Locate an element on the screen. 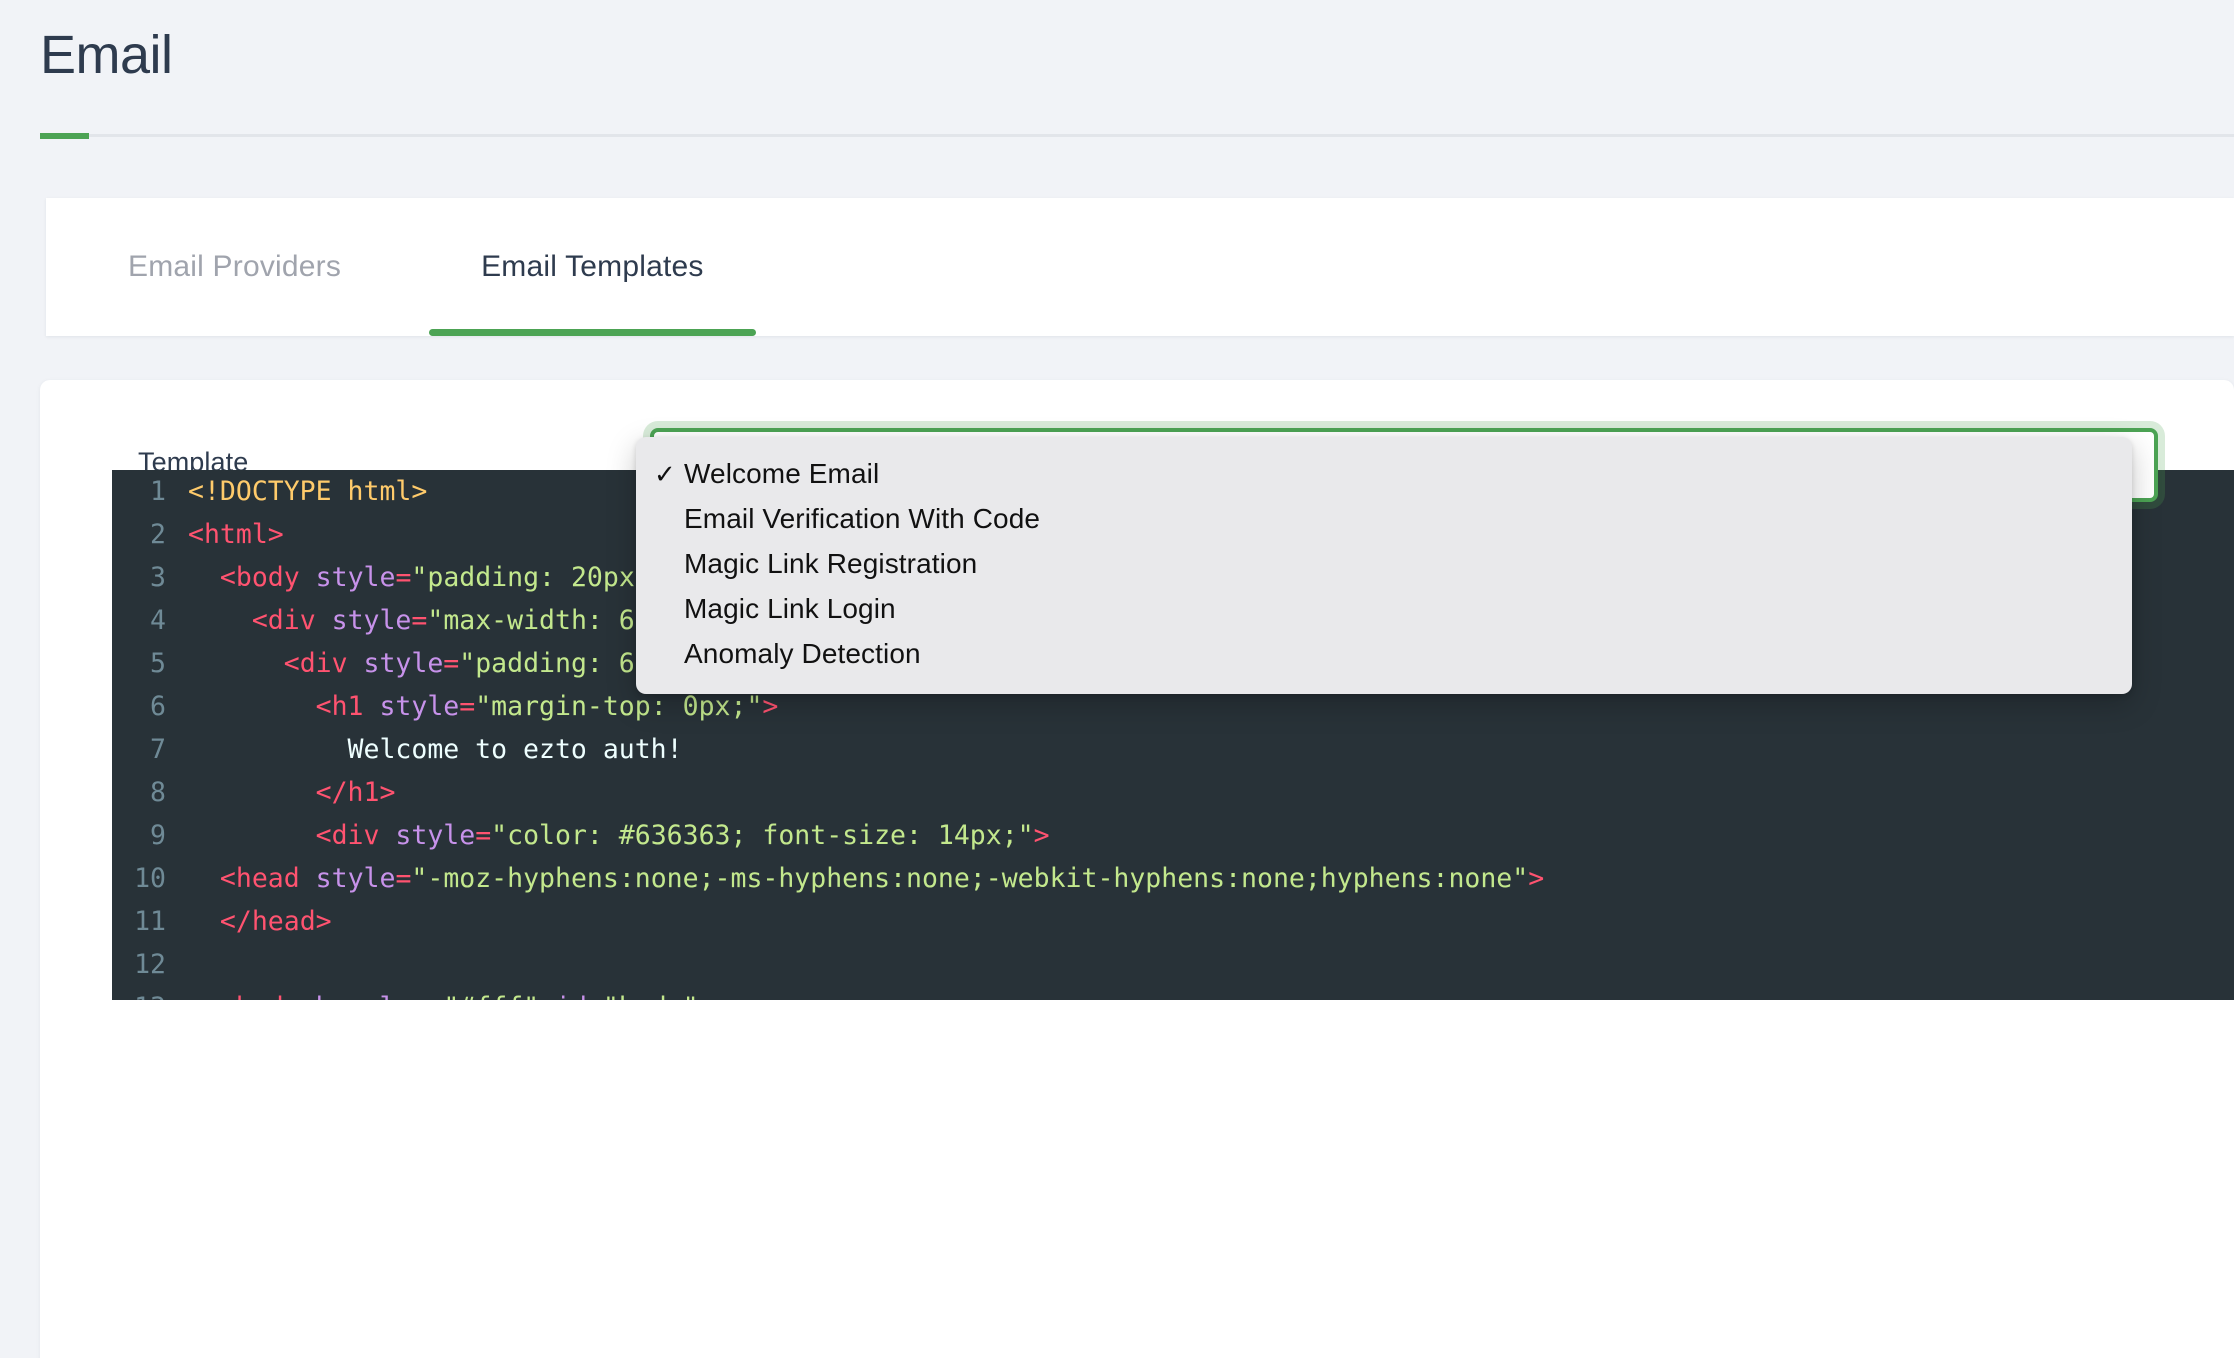 This screenshot has width=2234, height=1358. token-tag: <h1 is located at coordinates (347, 706).